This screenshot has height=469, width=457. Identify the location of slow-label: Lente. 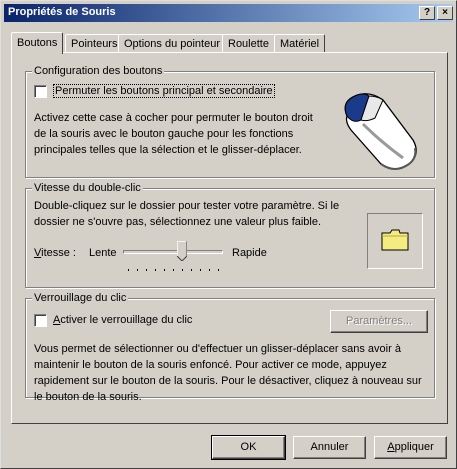
(103, 253).